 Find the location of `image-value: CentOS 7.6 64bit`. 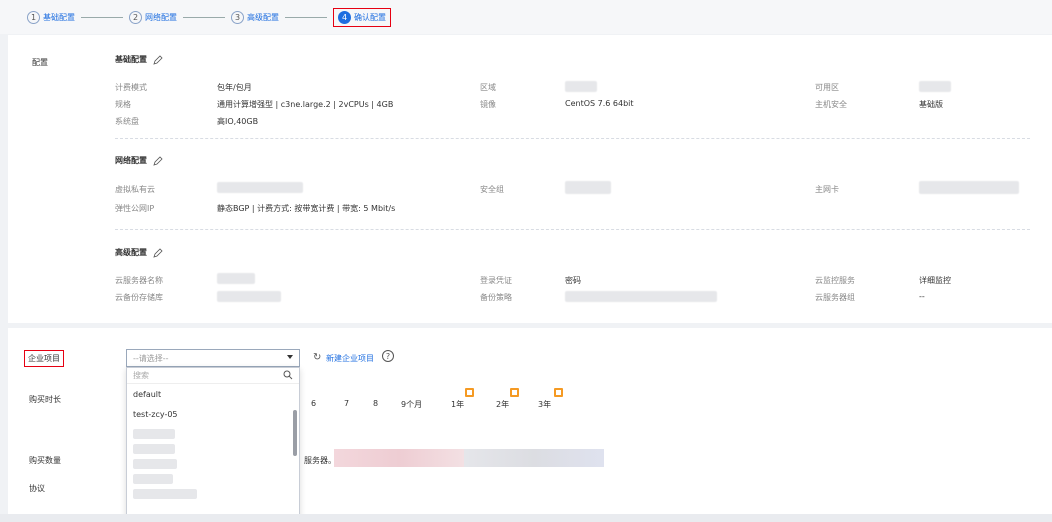

image-value: CentOS 7.6 64bit is located at coordinates (599, 103).